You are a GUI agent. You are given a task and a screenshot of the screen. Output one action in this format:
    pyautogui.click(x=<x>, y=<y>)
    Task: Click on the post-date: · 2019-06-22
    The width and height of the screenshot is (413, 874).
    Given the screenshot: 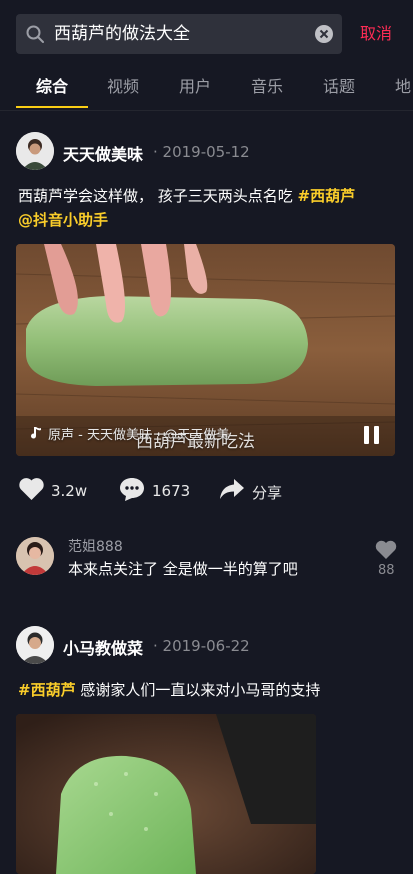 What is the action you would take?
    pyautogui.click(x=201, y=646)
    